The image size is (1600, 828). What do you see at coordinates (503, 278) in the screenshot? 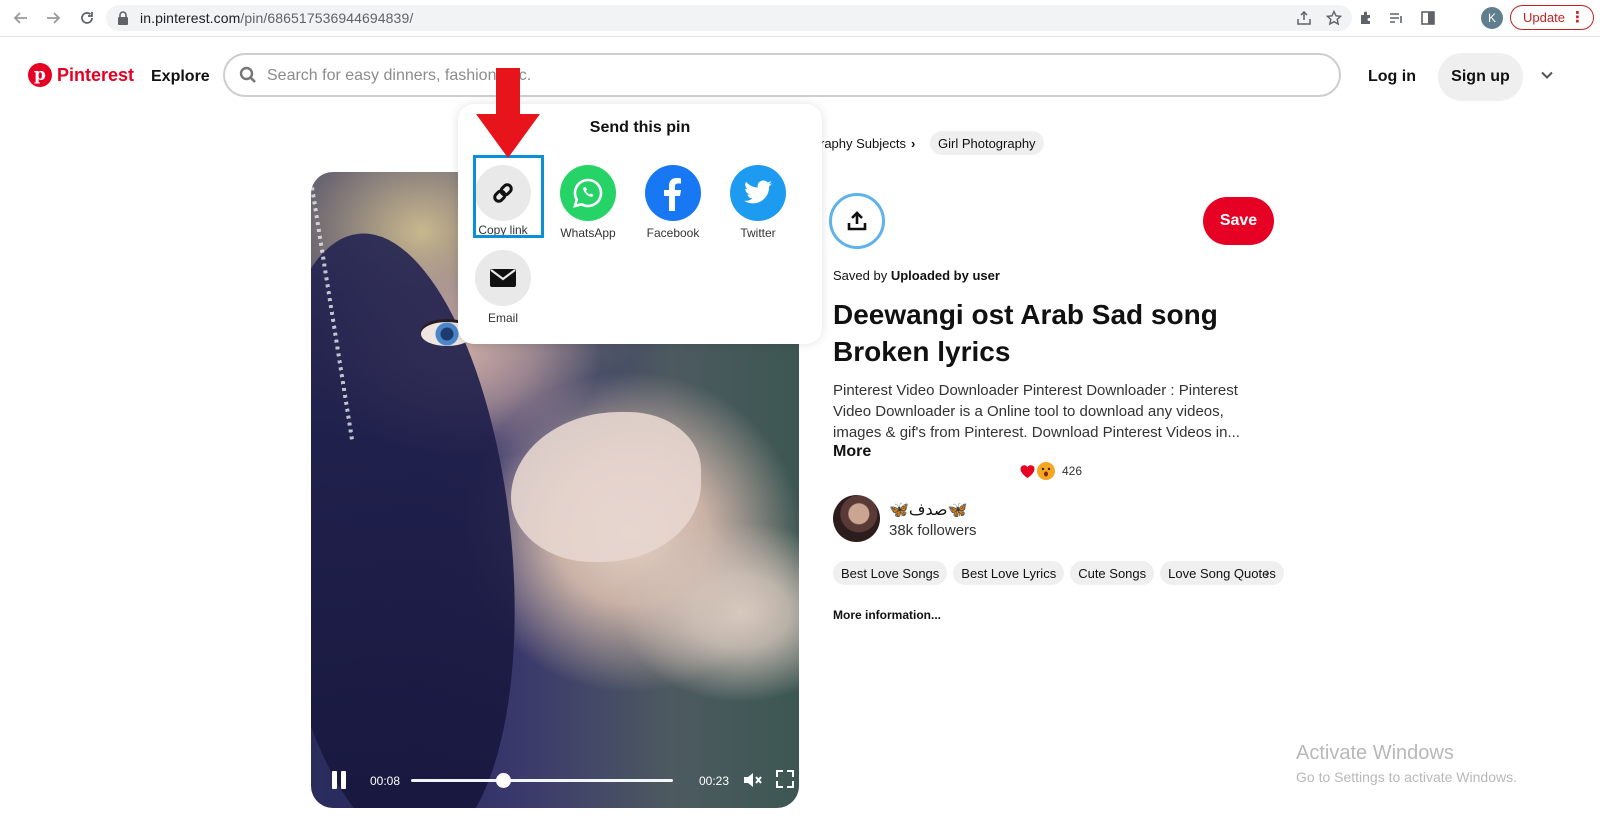
I see `email-icon` at bounding box center [503, 278].